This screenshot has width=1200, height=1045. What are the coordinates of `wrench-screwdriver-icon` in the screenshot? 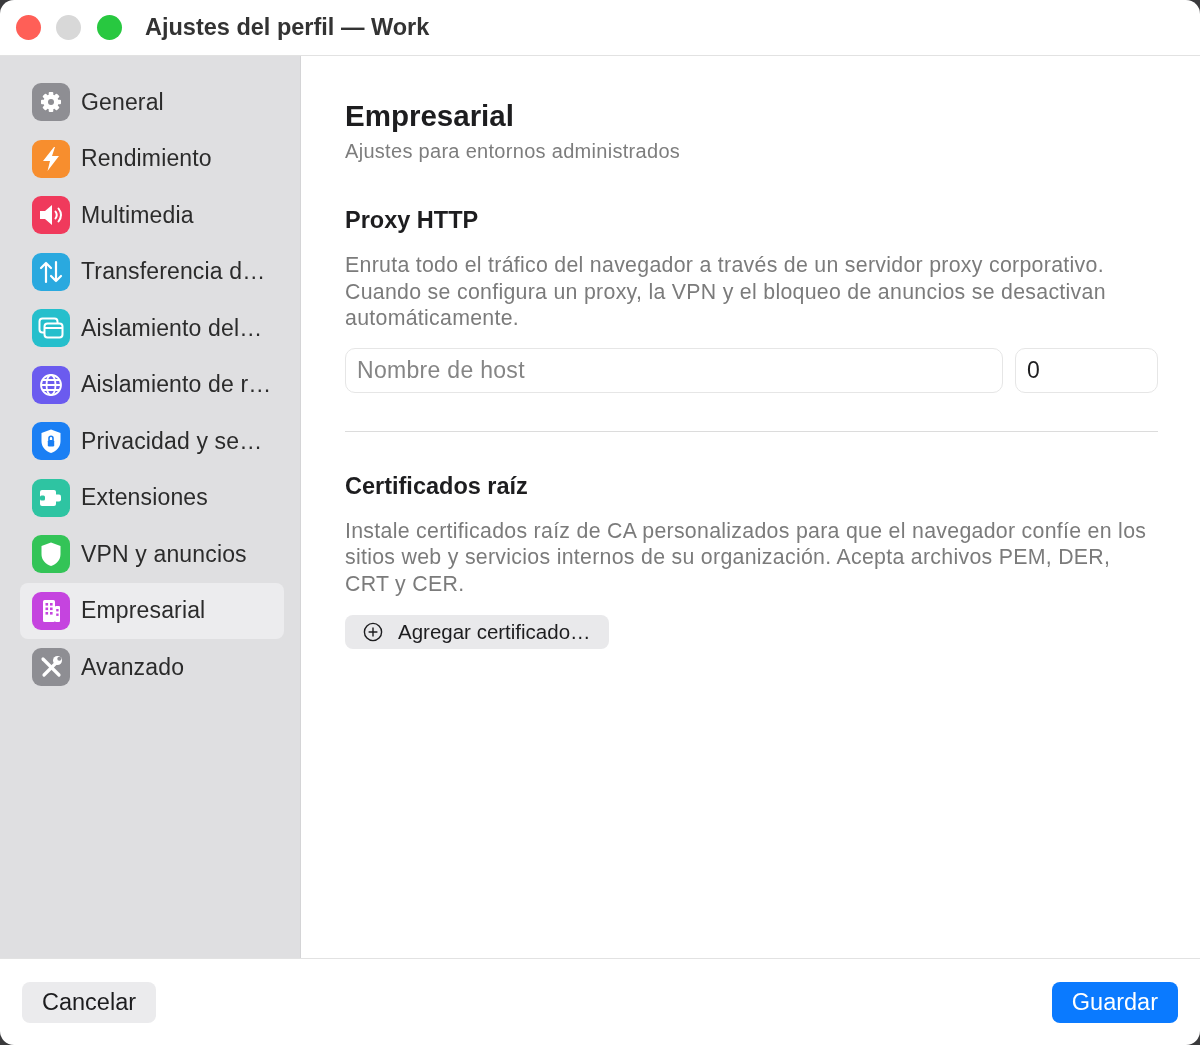 It's located at (51, 667).